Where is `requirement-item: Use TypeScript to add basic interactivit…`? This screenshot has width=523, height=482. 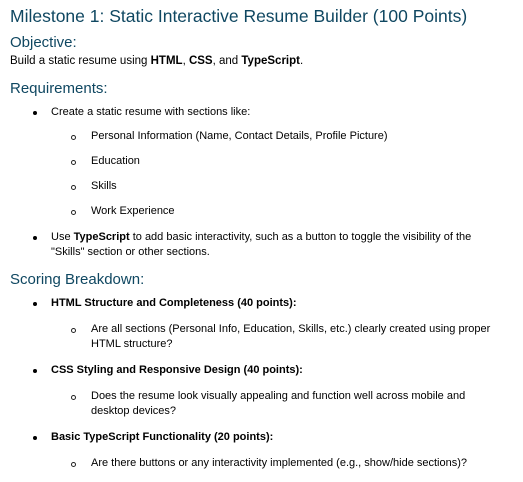 requirement-item: Use TypeScript to add basic interactivit… is located at coordinates (261, 237).